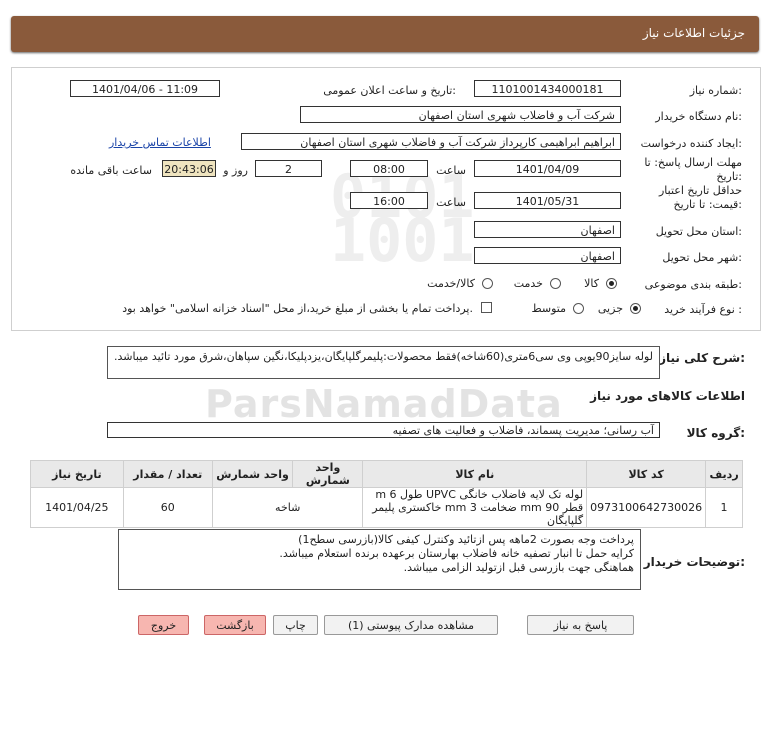 The height and width of the screenshot is (745, 770). Describe the element at coordinates (698, 116) in the screenshot. I see `buyer-label: نام دستگاه خریدار:` at that location.